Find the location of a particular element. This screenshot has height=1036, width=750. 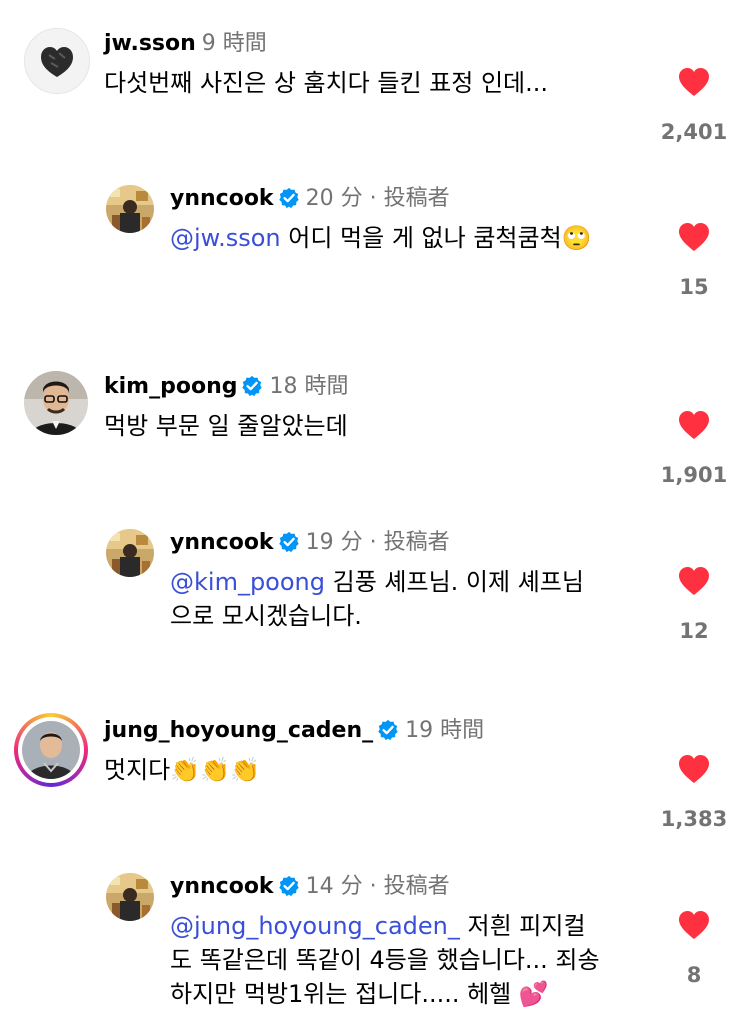

comment-line: @jung_hoyoung_caden_ 저흰 피지컬 is located at coordinates (410, 926).